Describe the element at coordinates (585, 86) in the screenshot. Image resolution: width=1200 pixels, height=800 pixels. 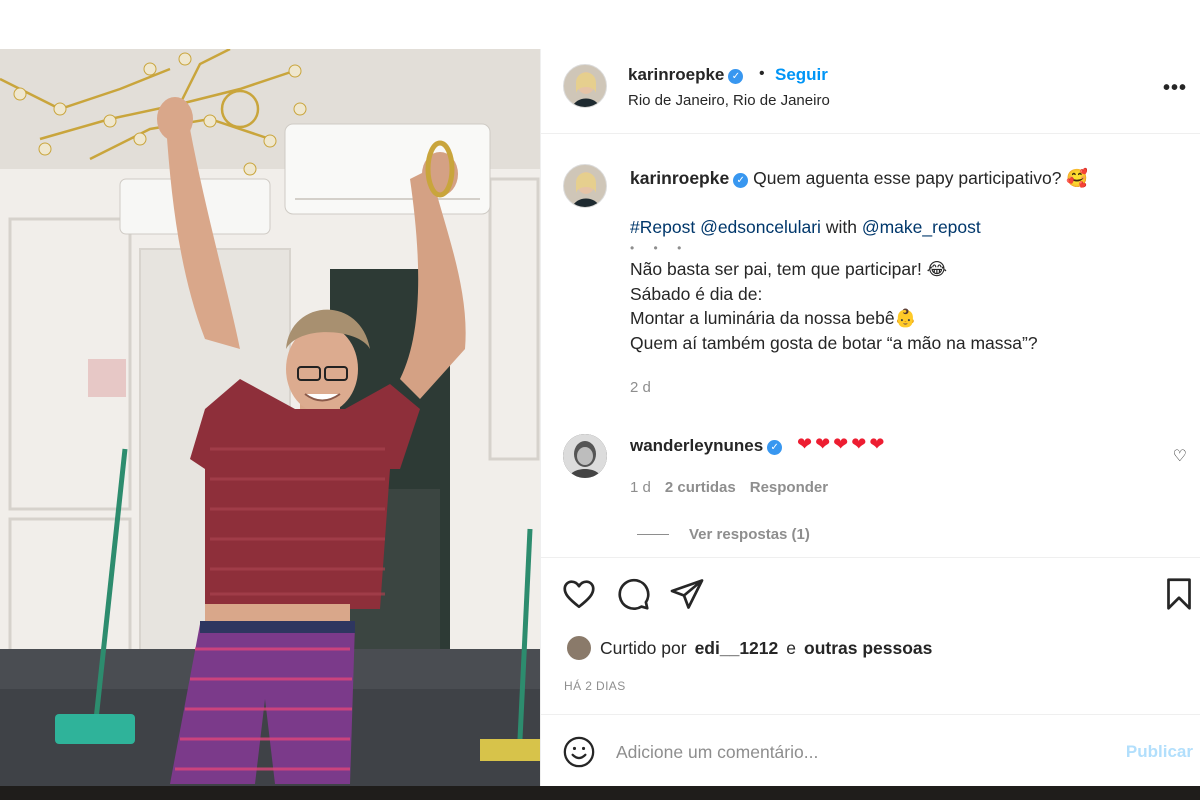
I see `header-avatar` at that location.